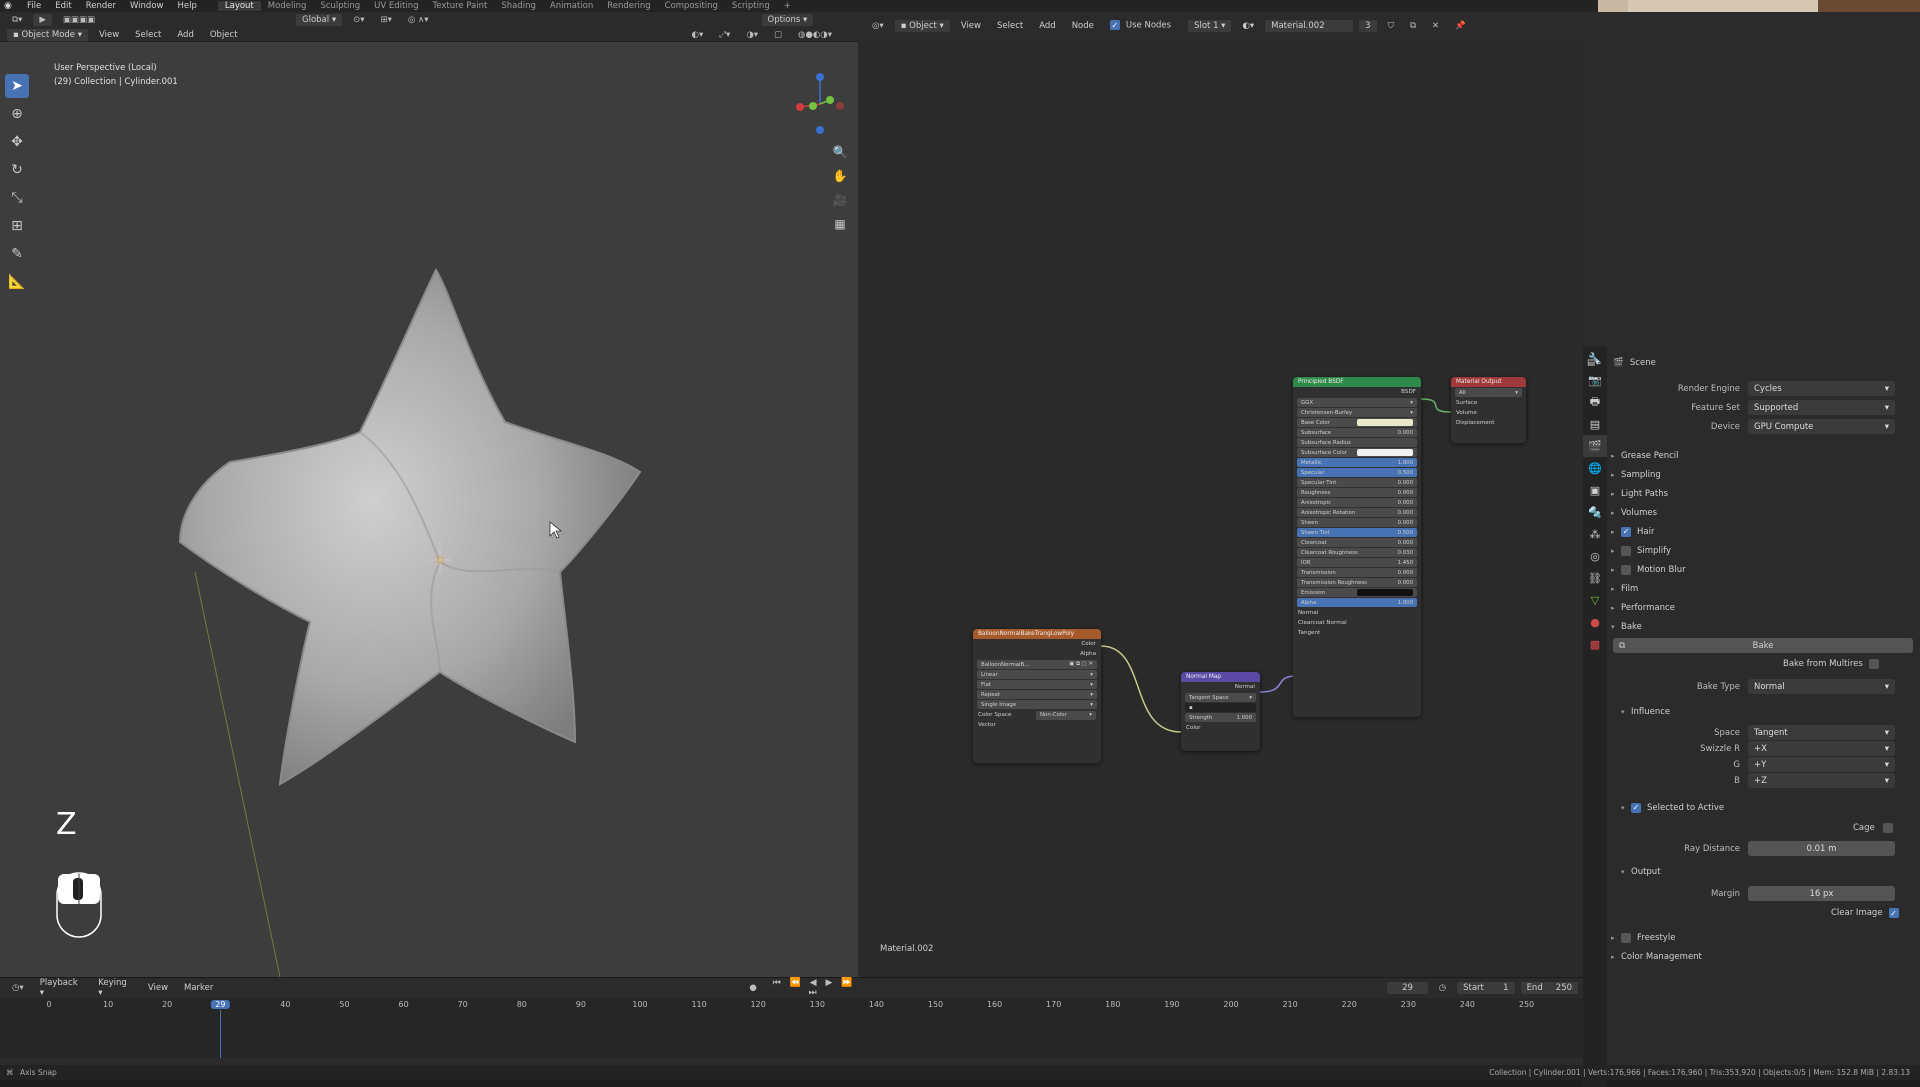 The height and width of the screenshot is (1087, 1920). What do you see at coordinates (239, 6) in the screenshot?
I see `workspace-tab-layout: Layout` at bounding box center [239, 6].